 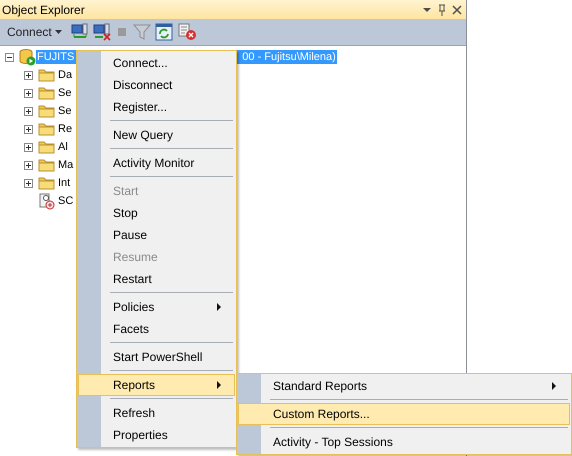 I want to click on pin-icon, so click(x=442, y=10).